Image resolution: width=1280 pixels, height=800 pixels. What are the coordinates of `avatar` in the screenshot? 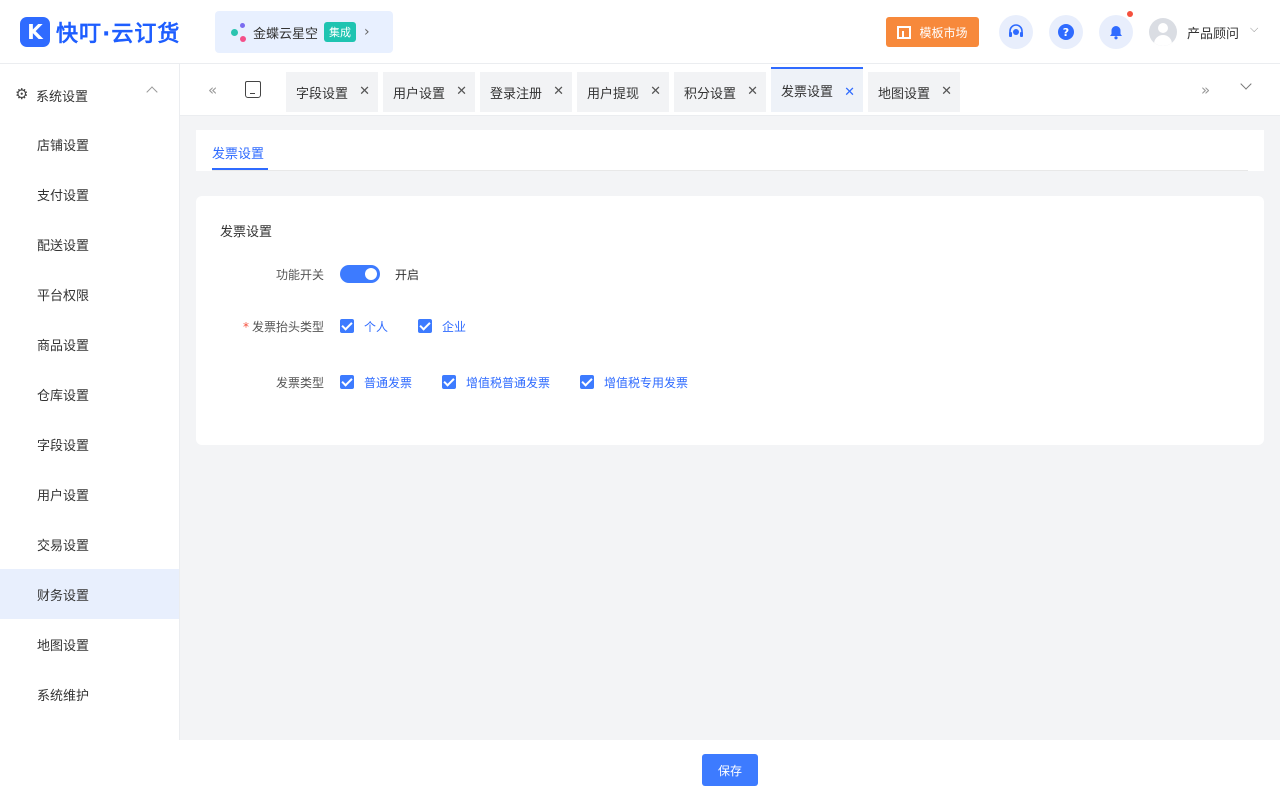 It's located at (1163, 32).